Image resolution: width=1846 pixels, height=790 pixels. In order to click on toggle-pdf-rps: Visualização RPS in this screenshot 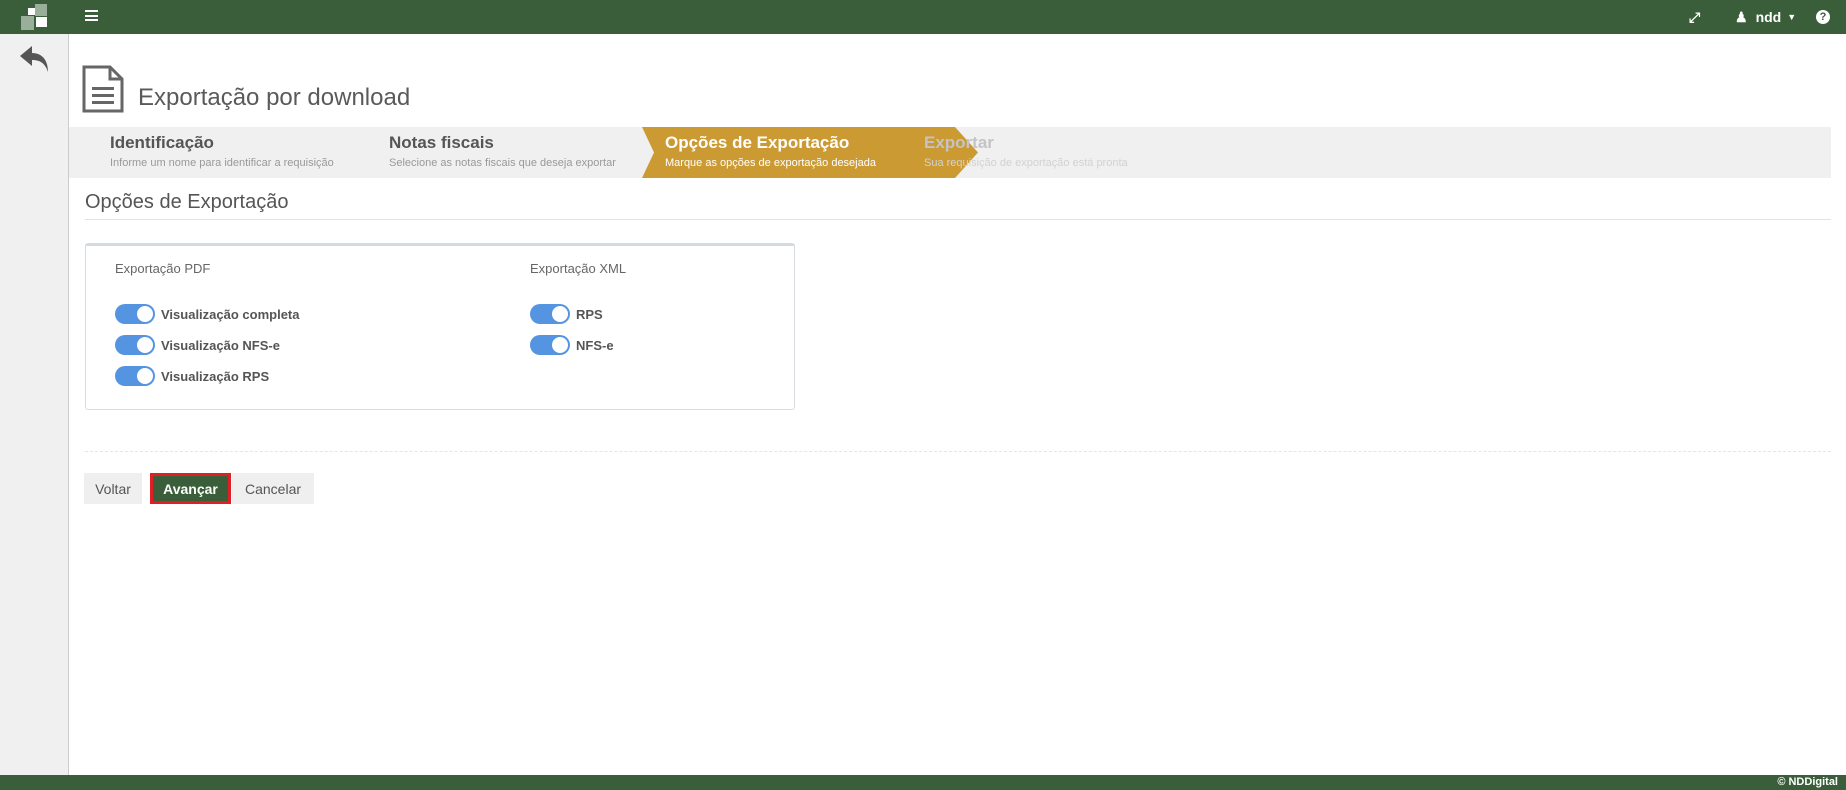, I will do `click(192, 376)`.